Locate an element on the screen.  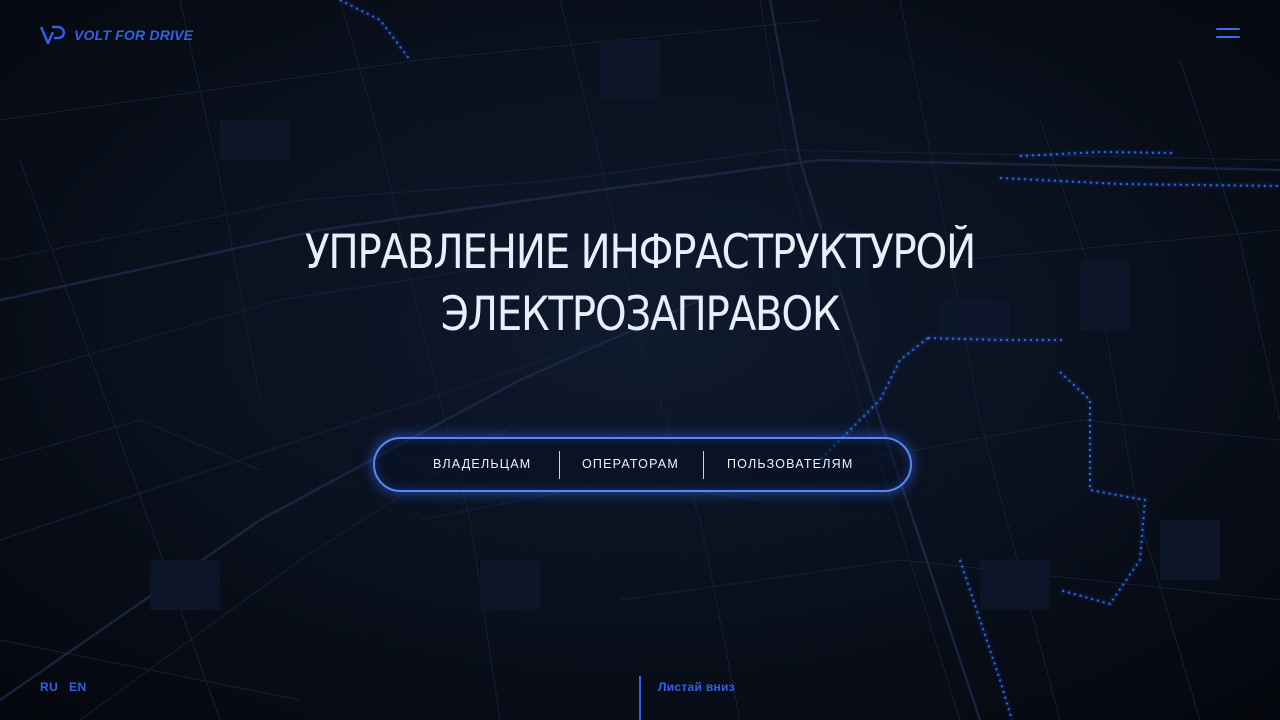
lang-ru-link: RU is located at coordinates (49, 687).